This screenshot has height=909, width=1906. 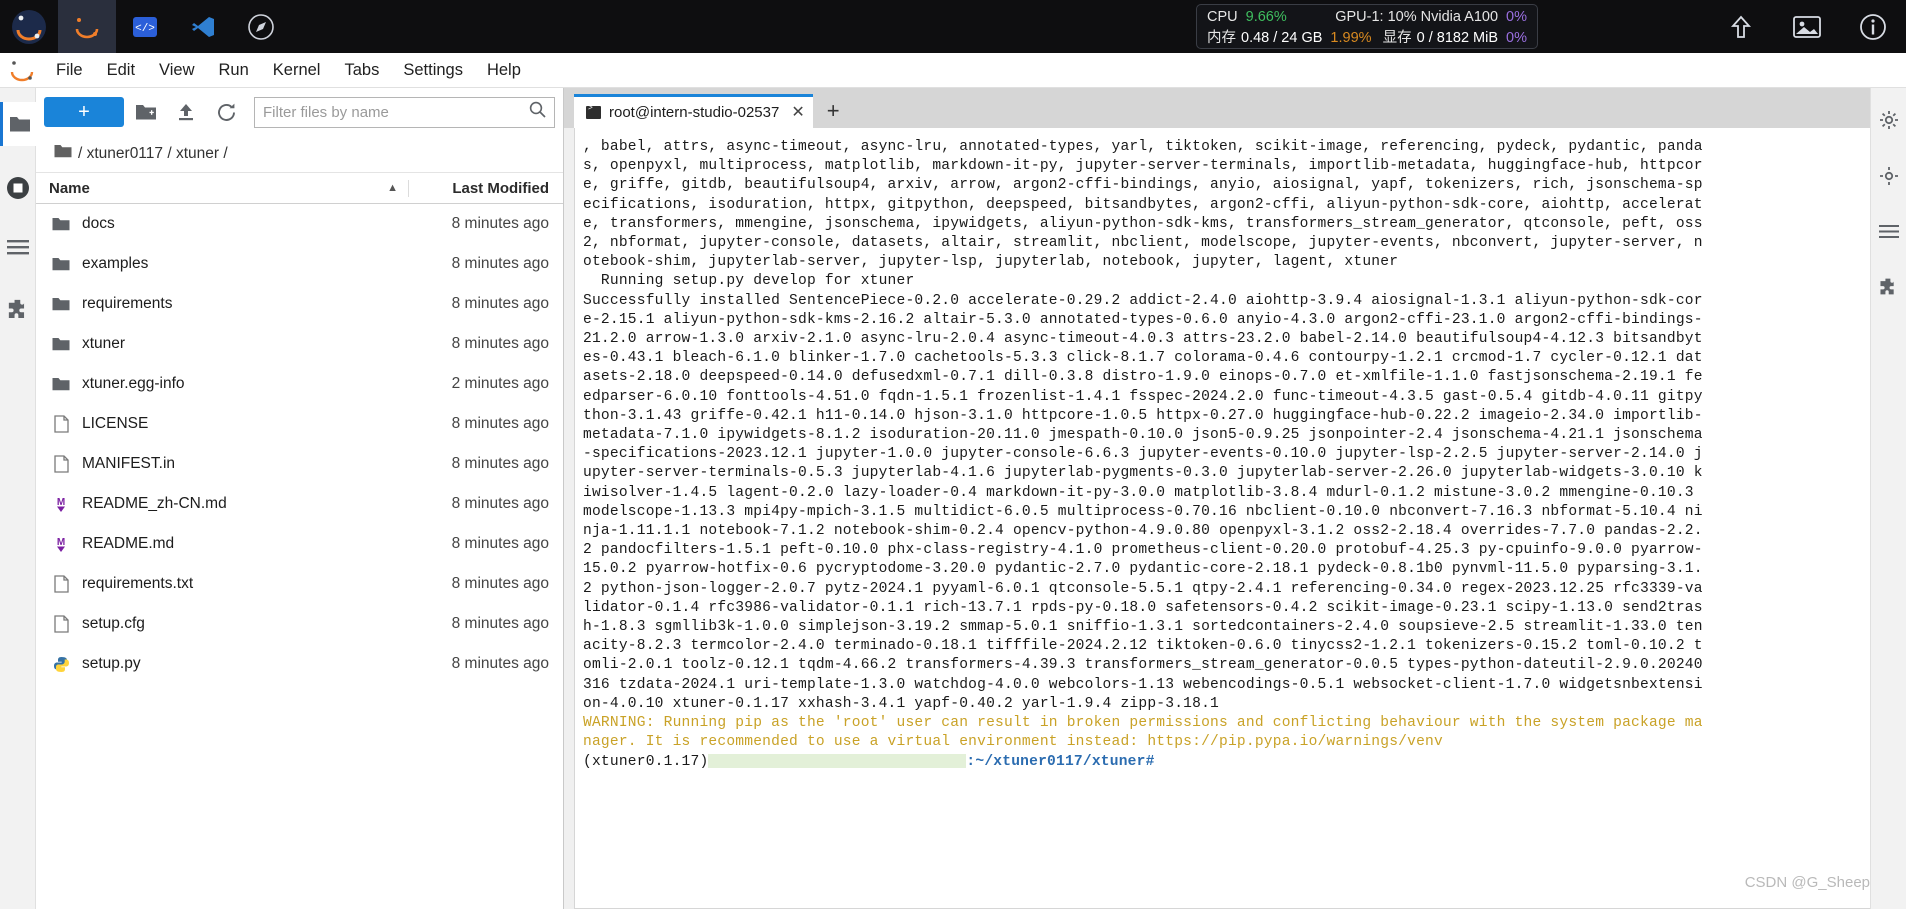 I want to click on launcher-icon, so click(x=87, y=26).